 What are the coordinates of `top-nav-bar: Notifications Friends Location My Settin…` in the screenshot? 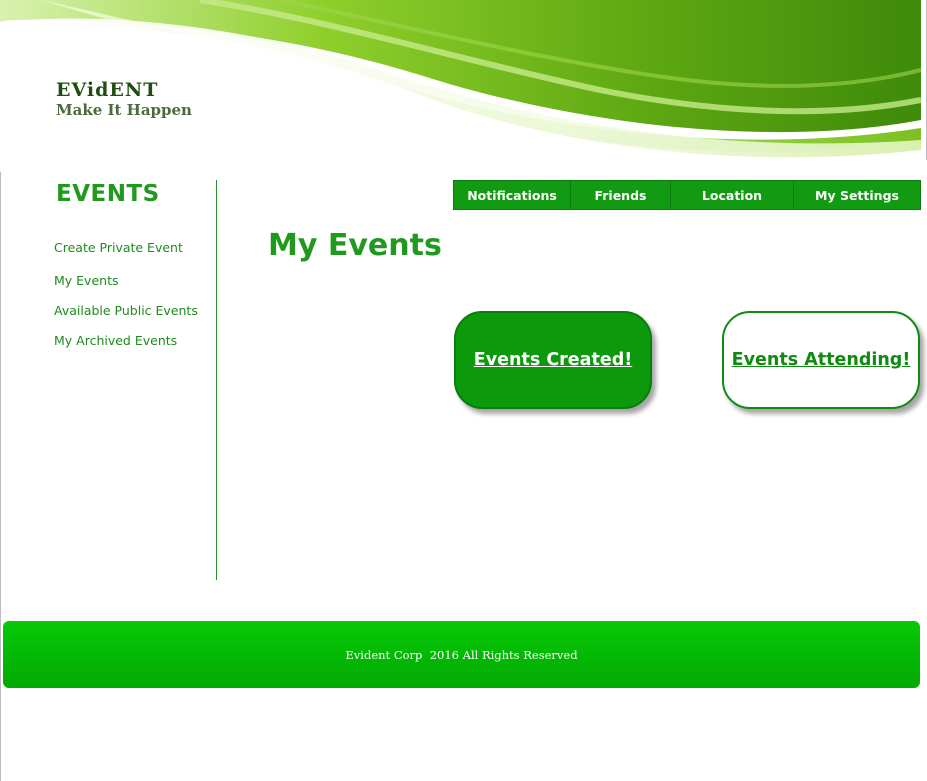 It's located at (687, 195).